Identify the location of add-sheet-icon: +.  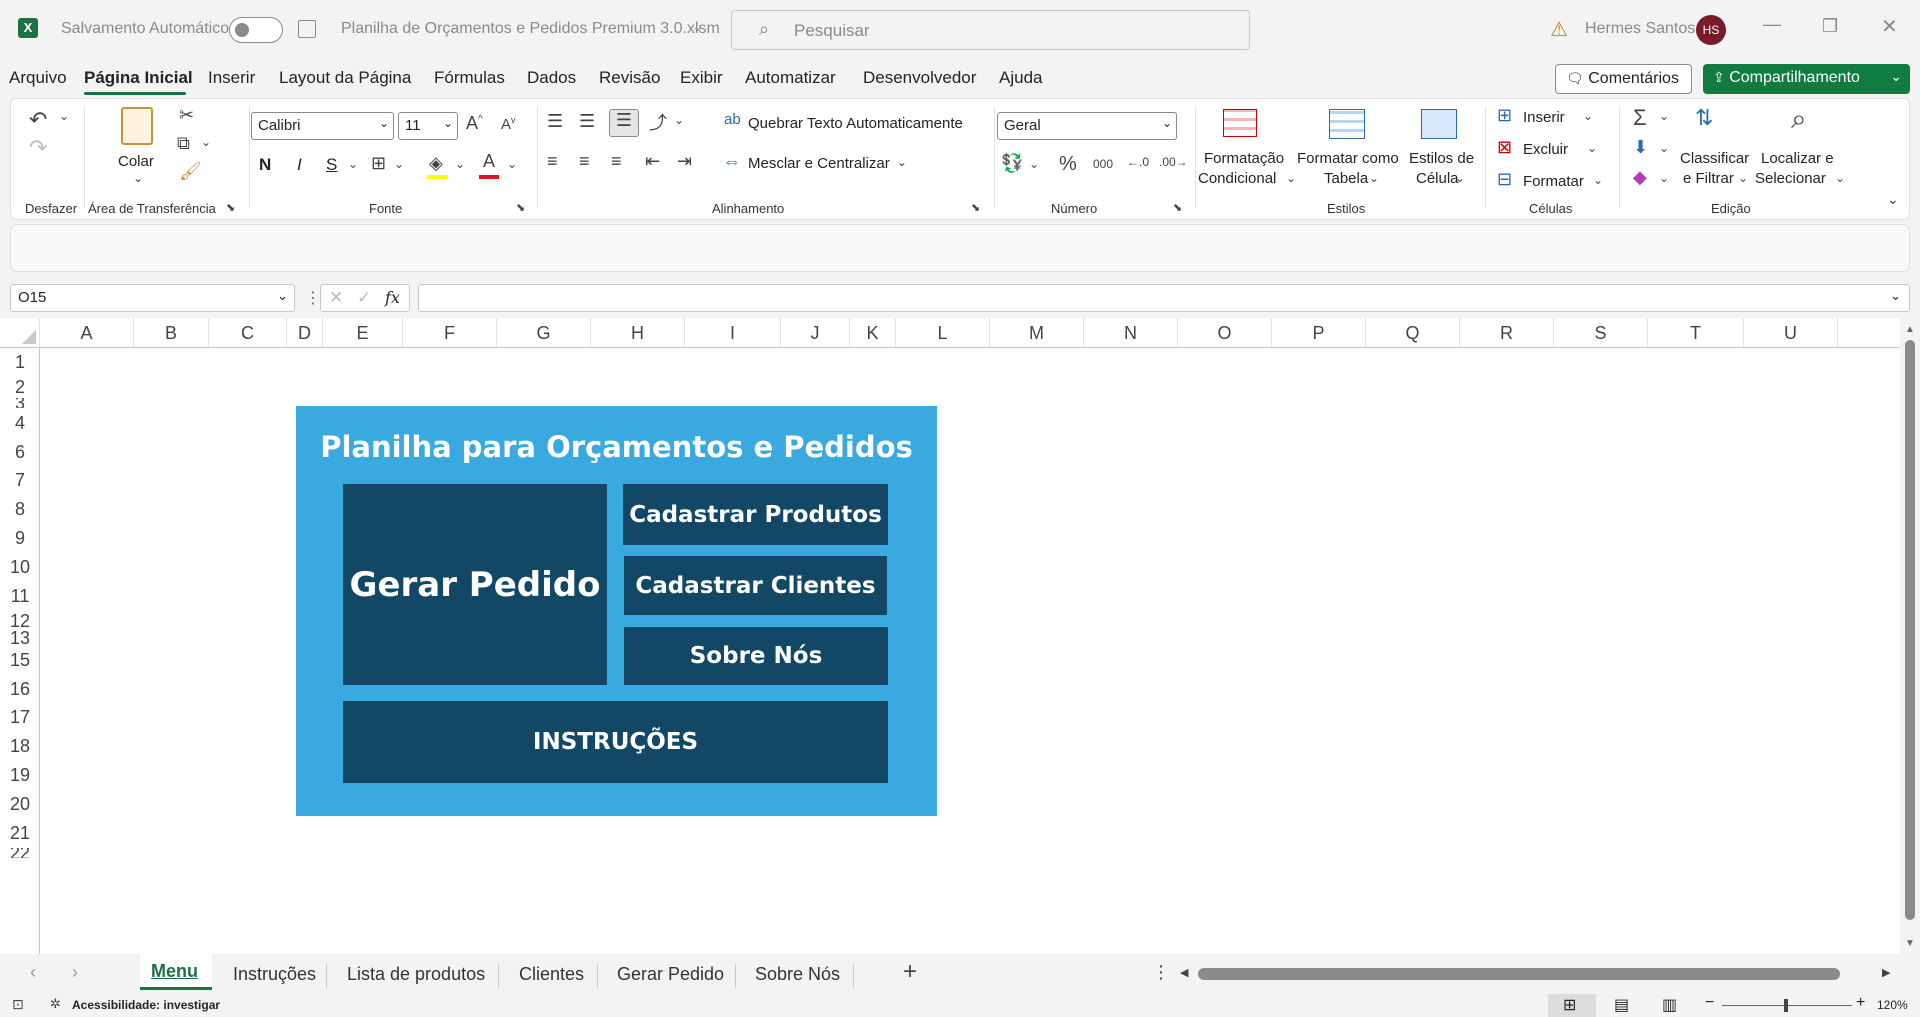
(910, 972).